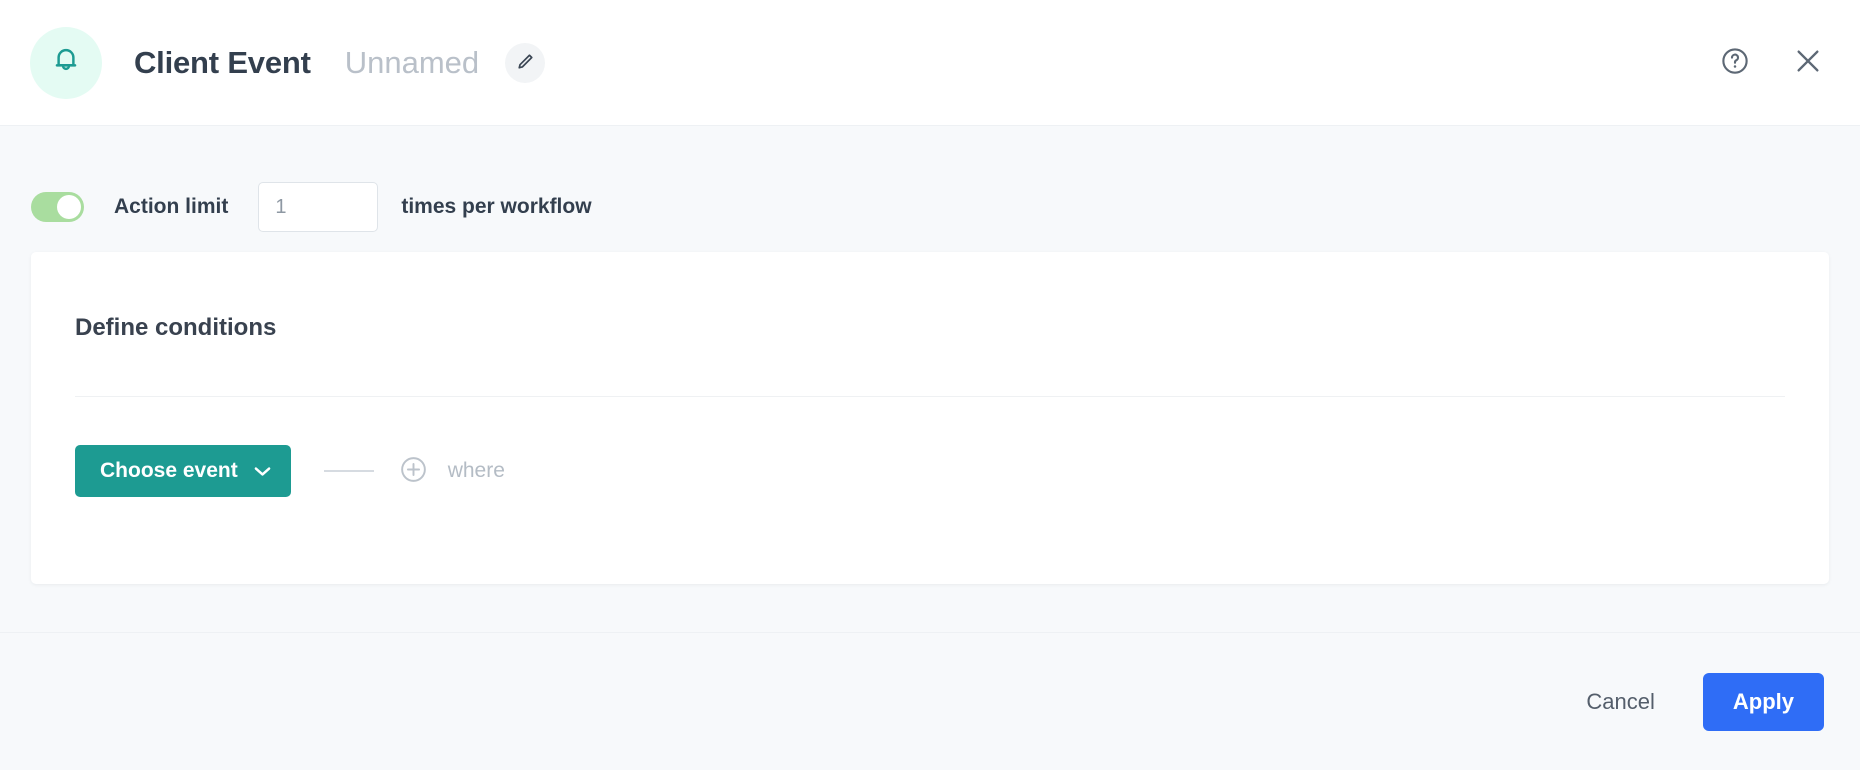 The height and width of the screenshot is (770, 1860). I want to click on bell-icon-badge, so click(66, 62).